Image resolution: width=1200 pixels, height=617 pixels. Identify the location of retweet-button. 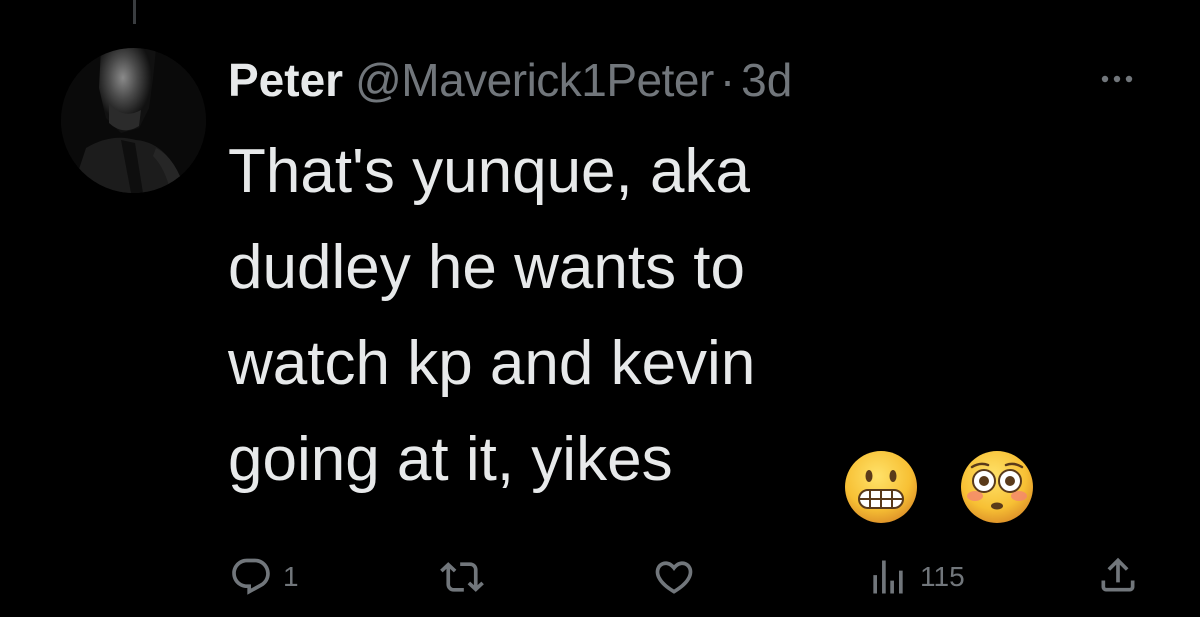
(467, 577).